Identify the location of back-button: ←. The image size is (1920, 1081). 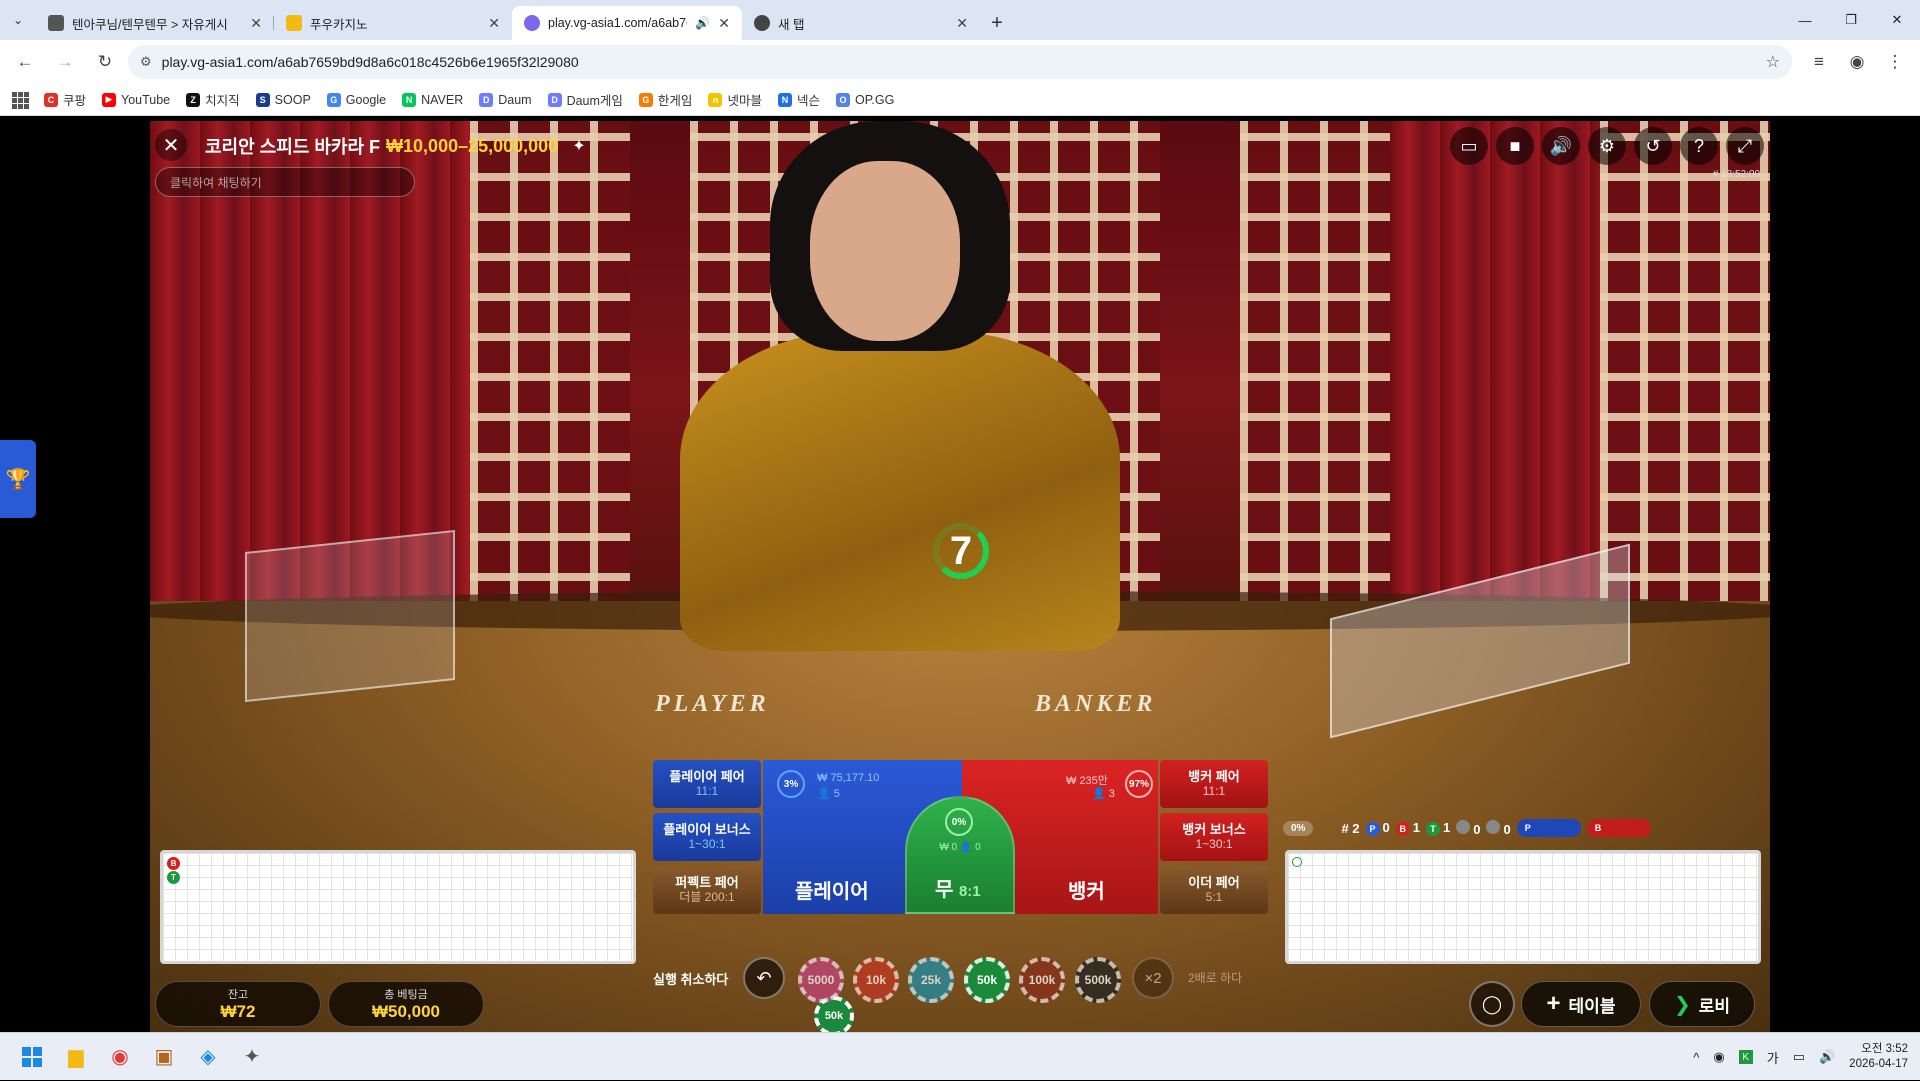
(25, 62).